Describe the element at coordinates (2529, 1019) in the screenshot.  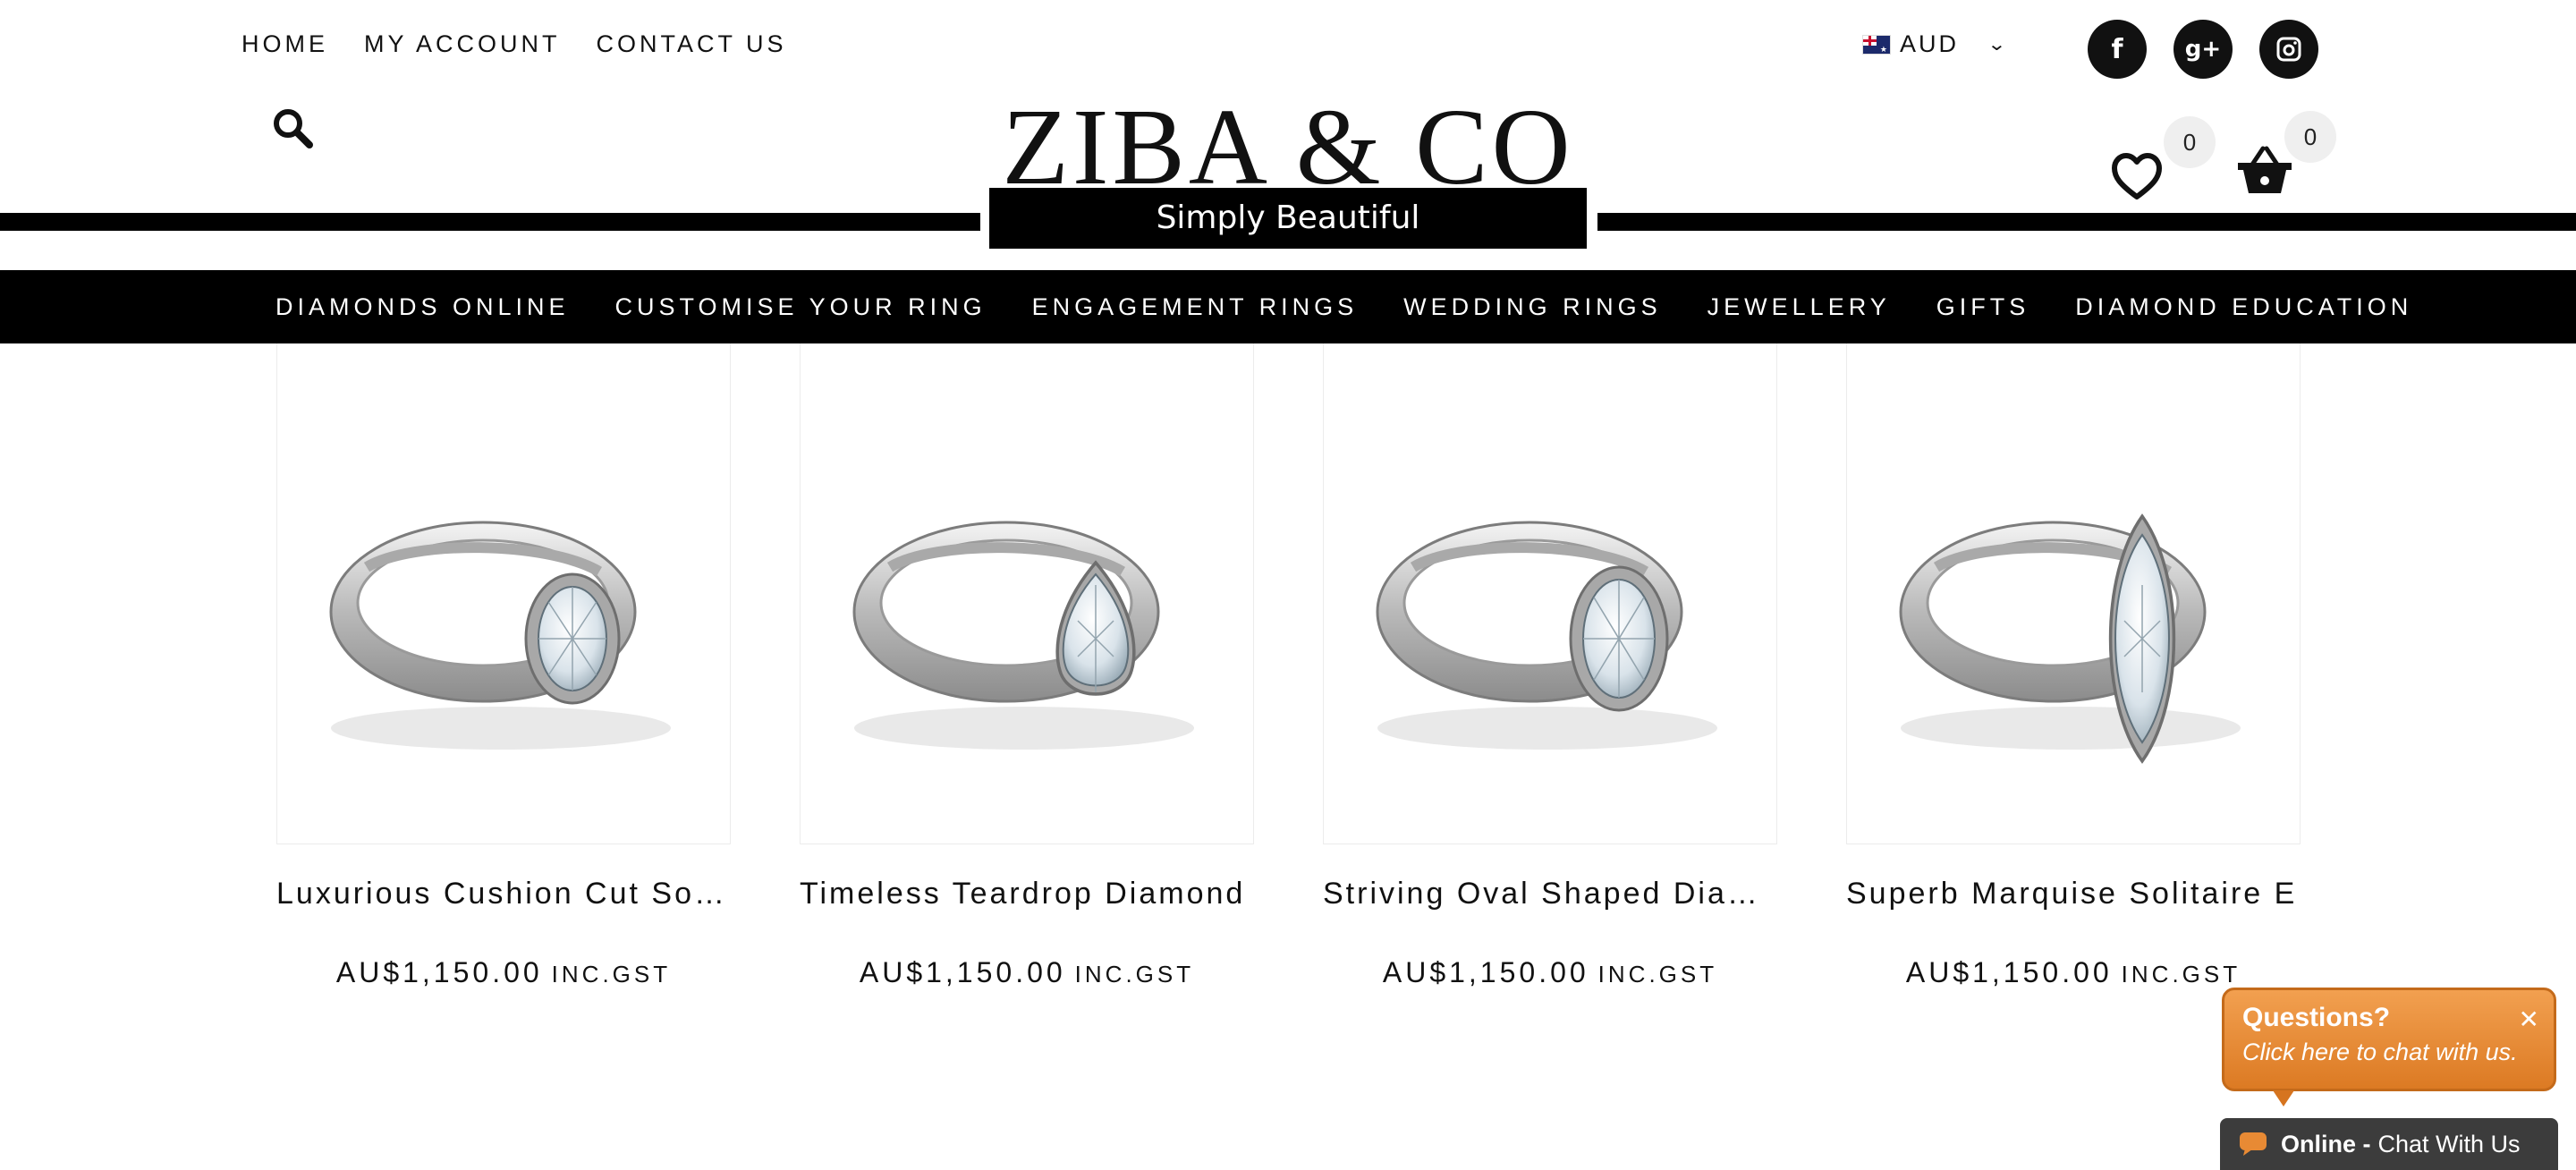
I see `close-icon: ✕` at that location.